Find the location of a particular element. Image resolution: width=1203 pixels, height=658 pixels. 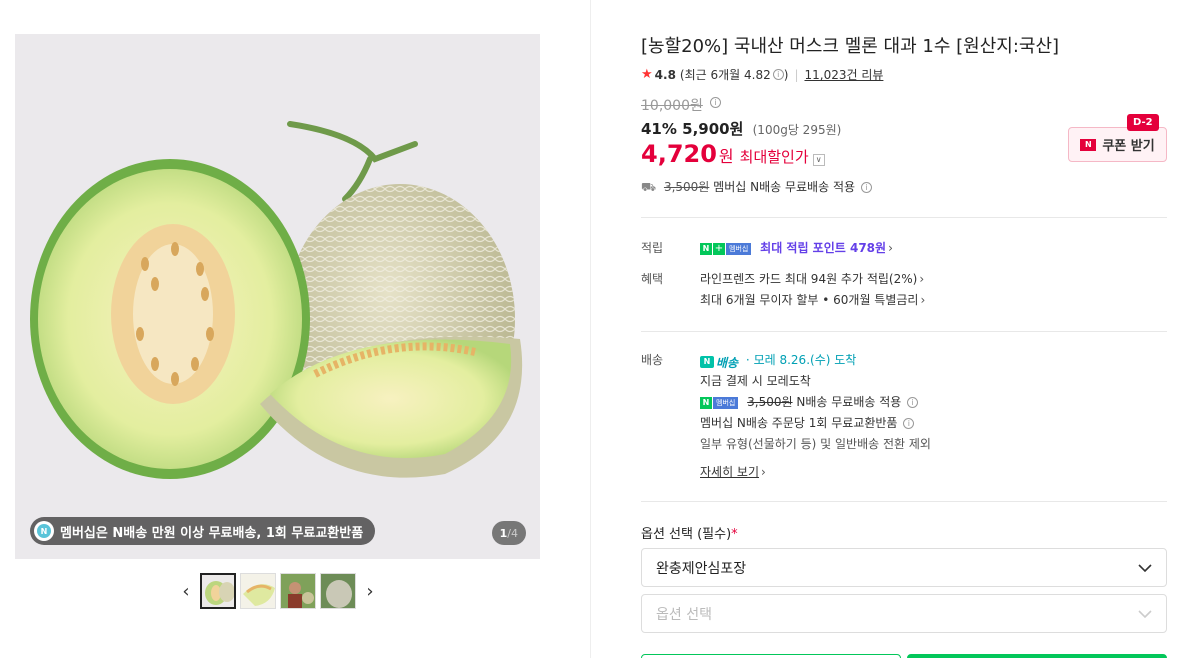

delivery-info-icon: i is located at coordinates (913, 402).